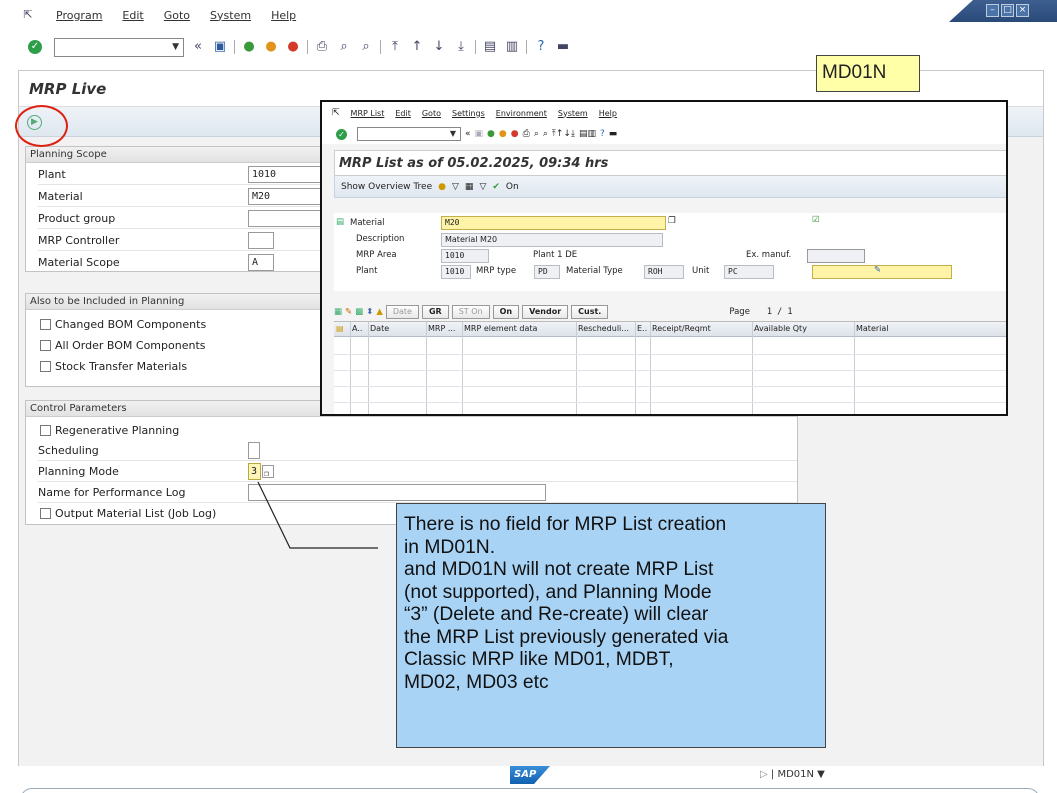 The height and width of the screenshot is (793, 1057). Describe the element at coordinates (490, 47) in the screenshot. I see `new-session-icon: ▤` at that location.